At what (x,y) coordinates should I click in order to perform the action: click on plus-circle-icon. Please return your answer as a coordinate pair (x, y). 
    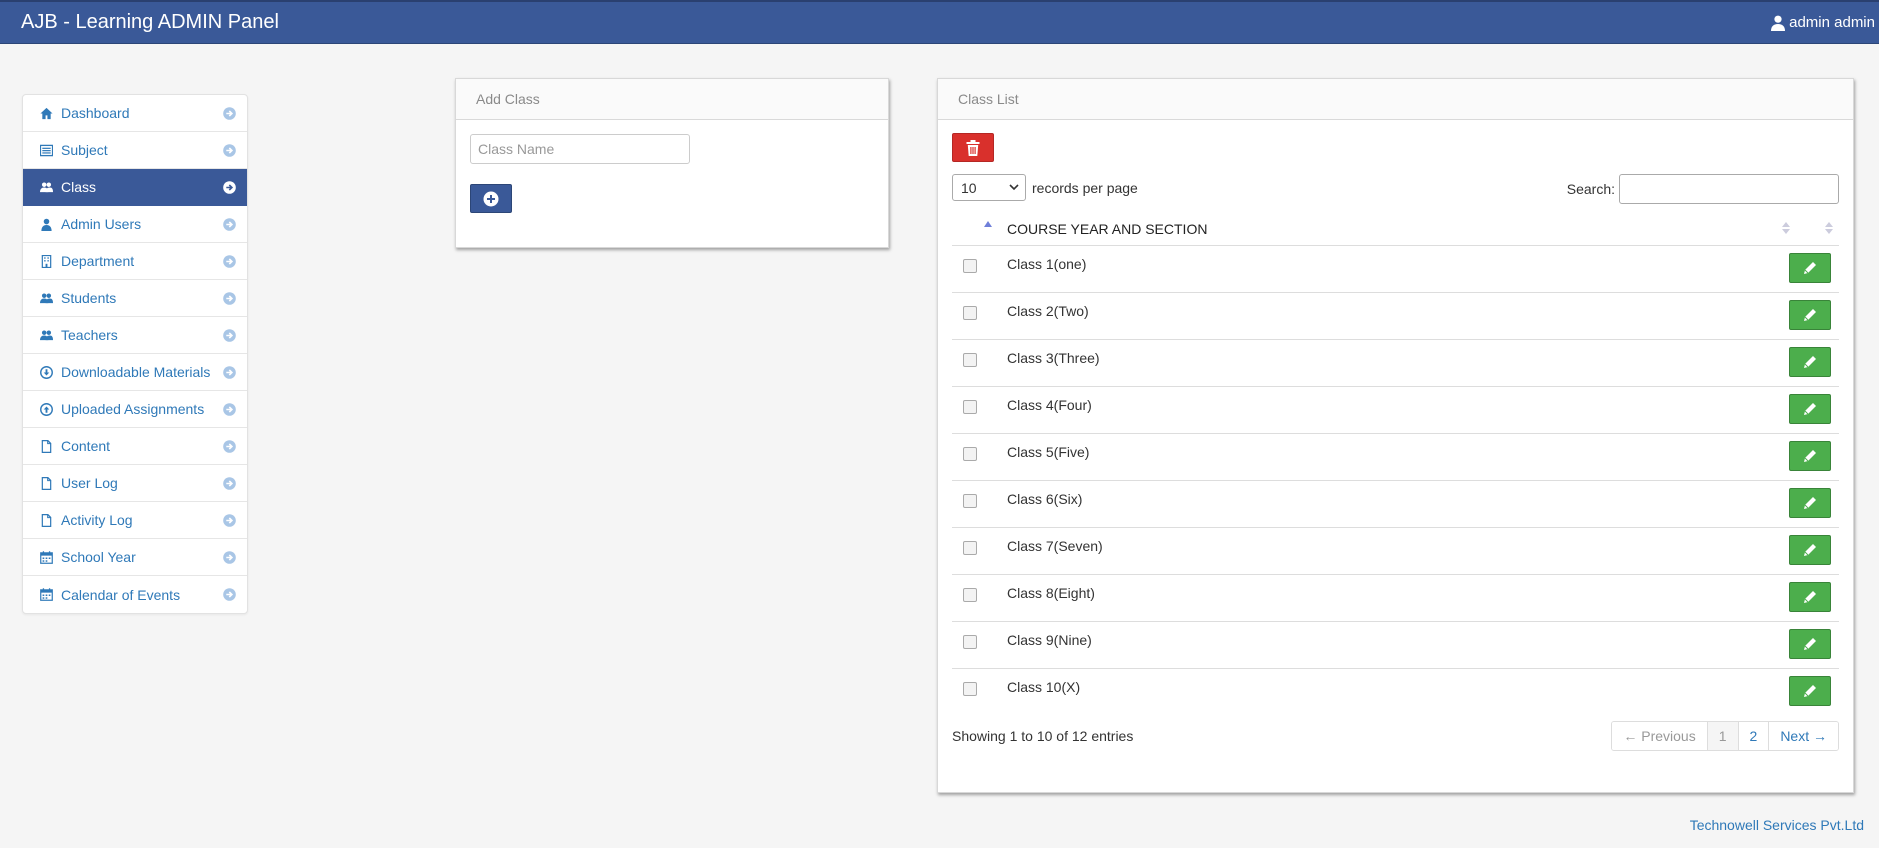
    Looking at the image, I should click on (491, 198).